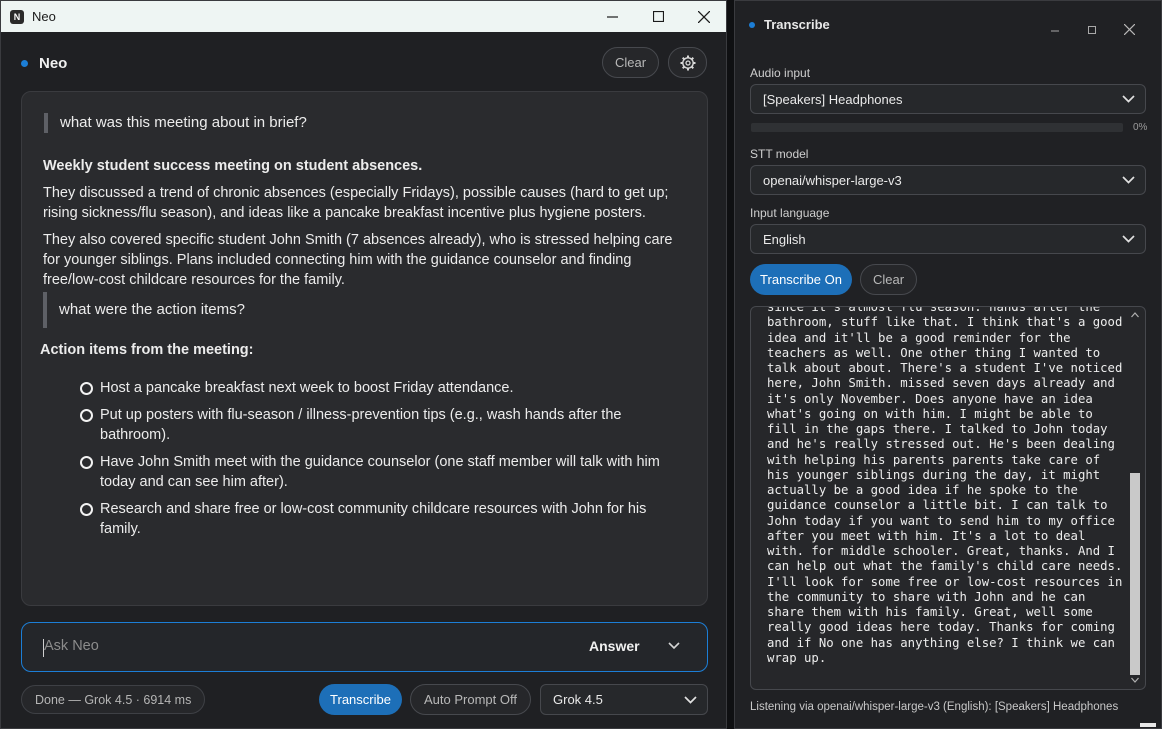 The image size is (1162, 729). I want to click on stt-model-select: openai/whisper-large-v3, so click(948, 180).